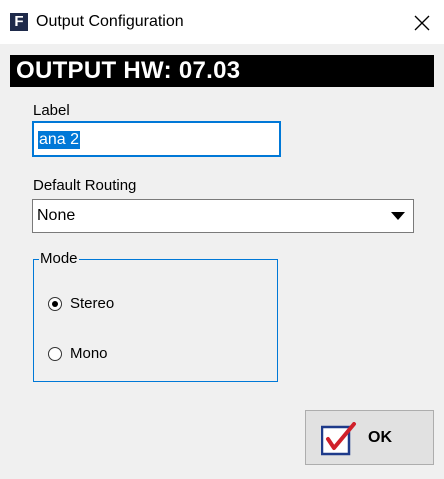 The height and width of the screenshot is (479, 444). What do you see at coordinates (222, 22) in the screenshot?
I see `title-bar: F Output Configuration` at bounding box center [222, 22].